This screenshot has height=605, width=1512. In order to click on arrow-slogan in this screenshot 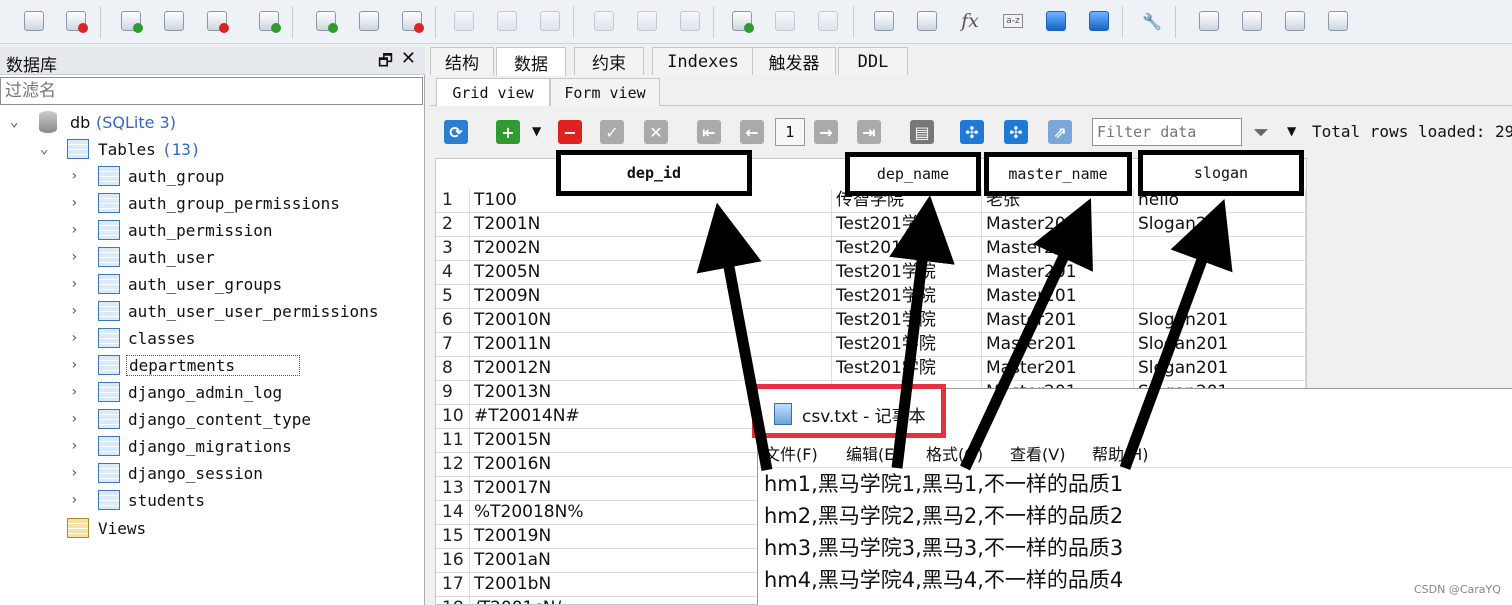, I will do `click(1176, 334)`.